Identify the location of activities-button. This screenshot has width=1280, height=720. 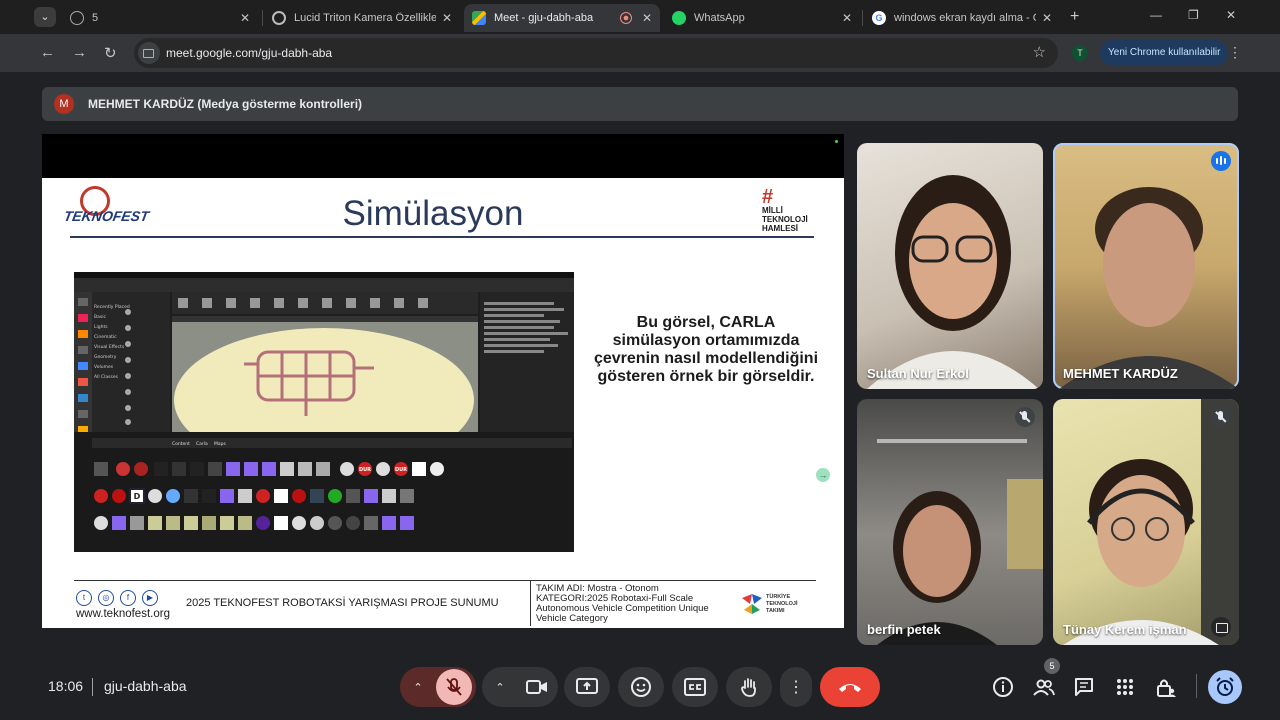
(1125, 687).